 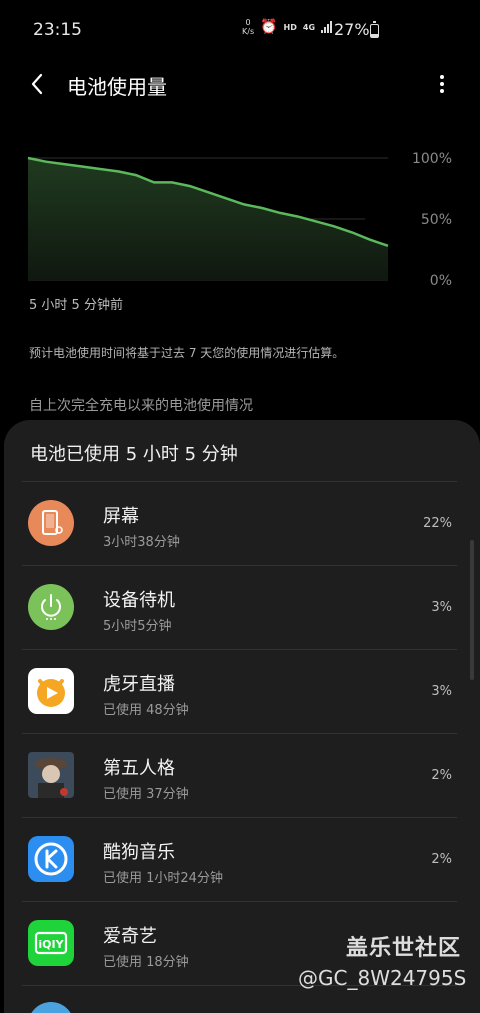 I want to click on power-icon, so click(x=51, y=607).